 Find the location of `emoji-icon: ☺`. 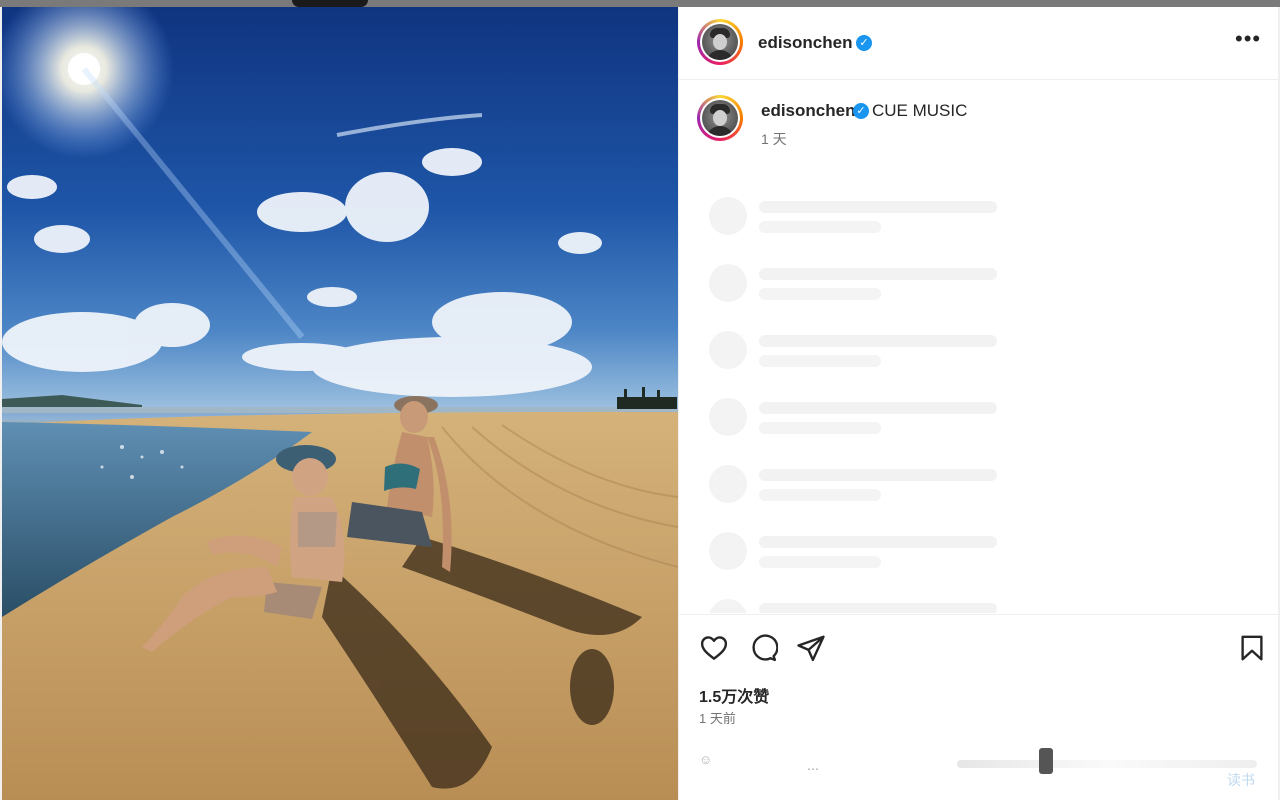

emoji-icon: ☺ is located at coordinates (705, 759).